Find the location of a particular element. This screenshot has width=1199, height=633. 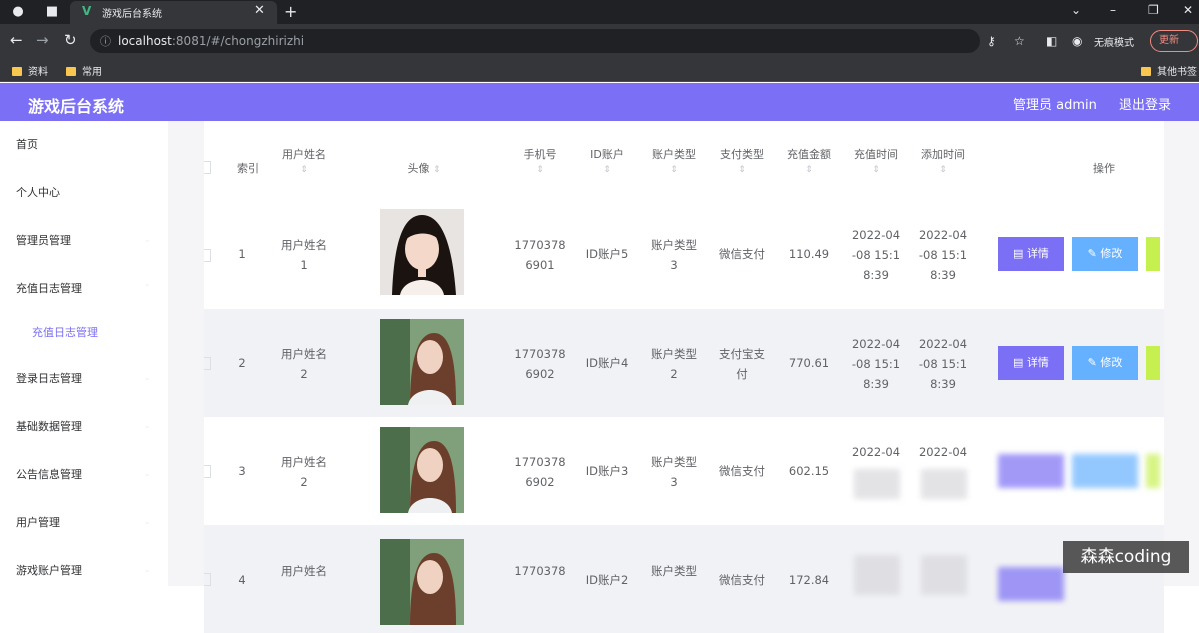

back-icon: ← is located at coordinates (16, 40).